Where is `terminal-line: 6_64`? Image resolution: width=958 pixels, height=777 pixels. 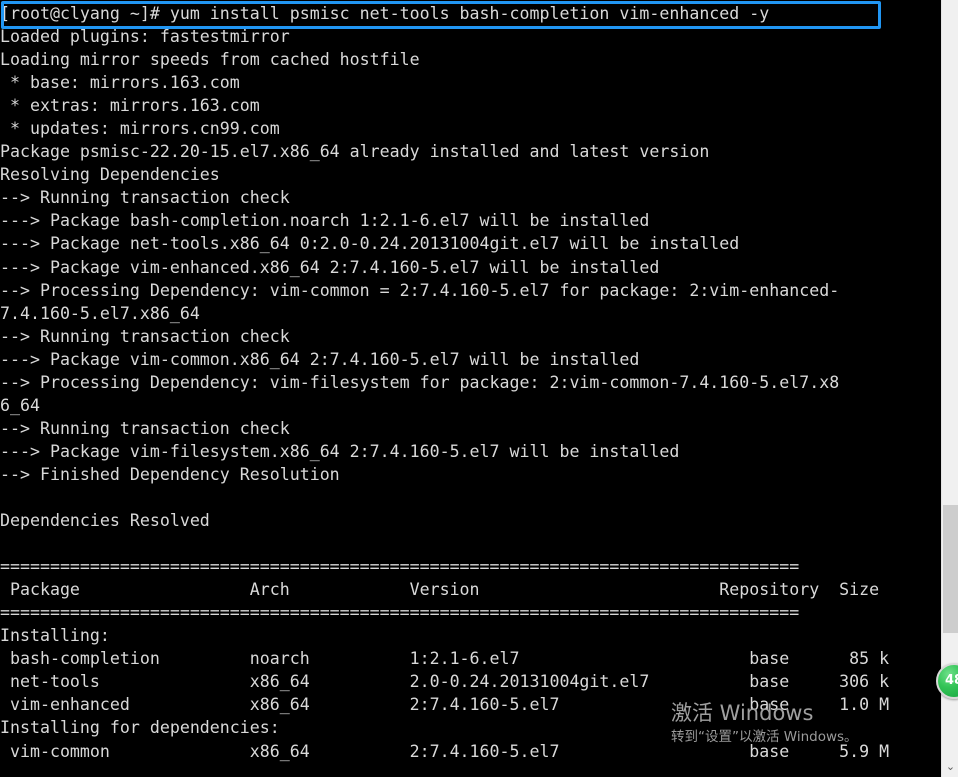 terminal-line: 6_64 is located at coordinates (20, 405).